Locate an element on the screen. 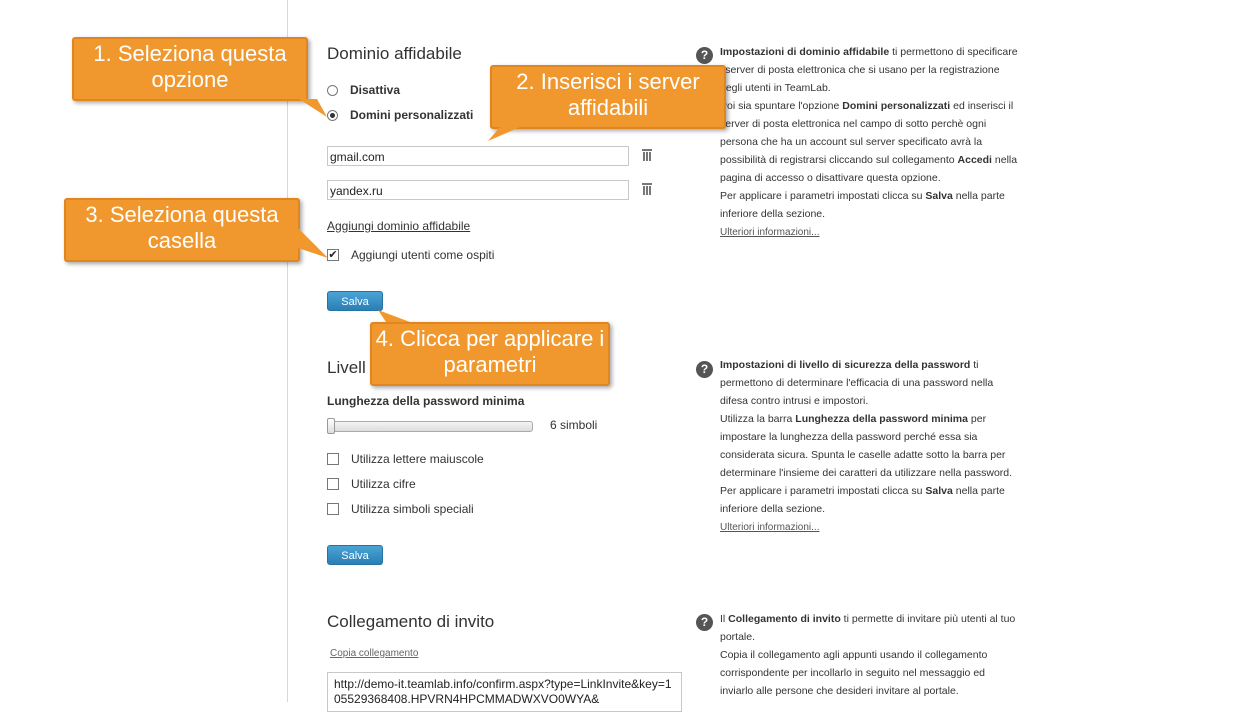 This screenshot has height=712, width=1236. radio-disable: Disattiva is located at coordinates (363, 90).